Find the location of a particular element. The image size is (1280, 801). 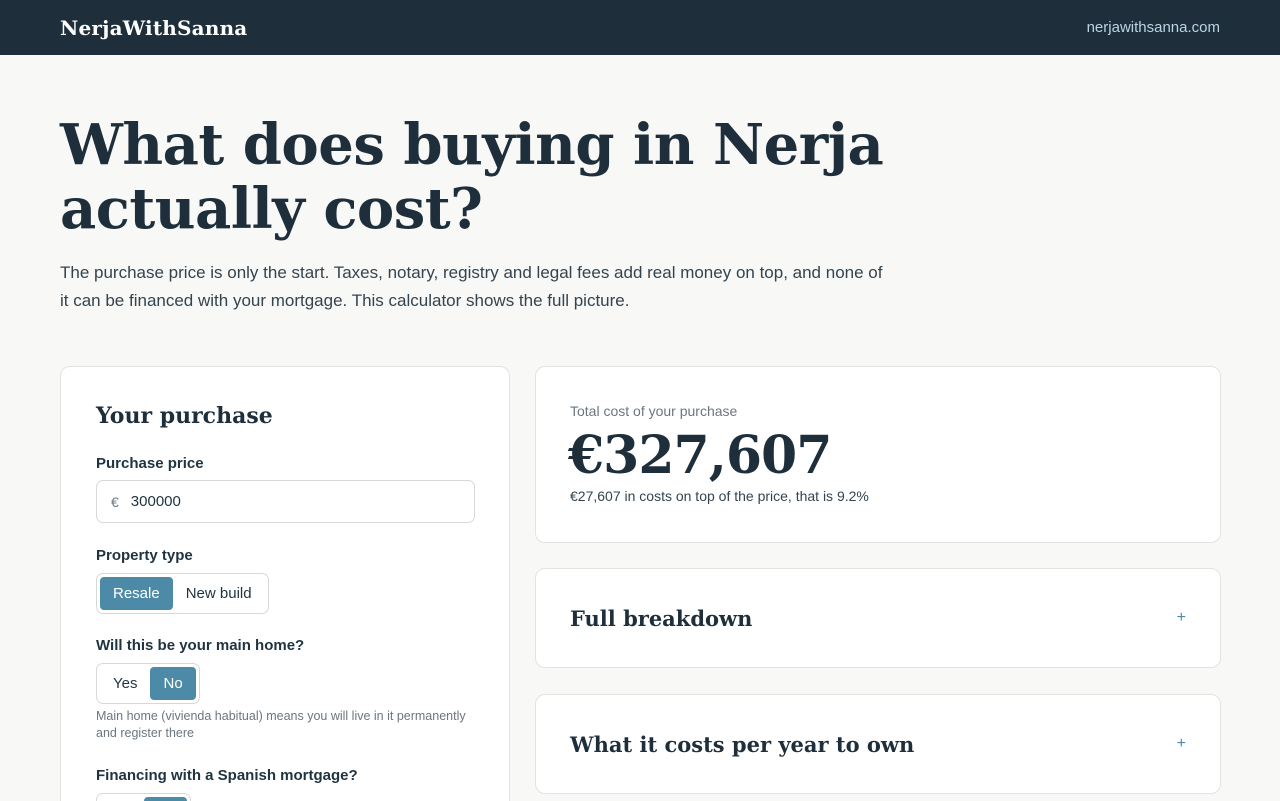

top-navigation-bar: NerjaWithSanna nerjawithsanna.com is located at coordinates (640, 27).